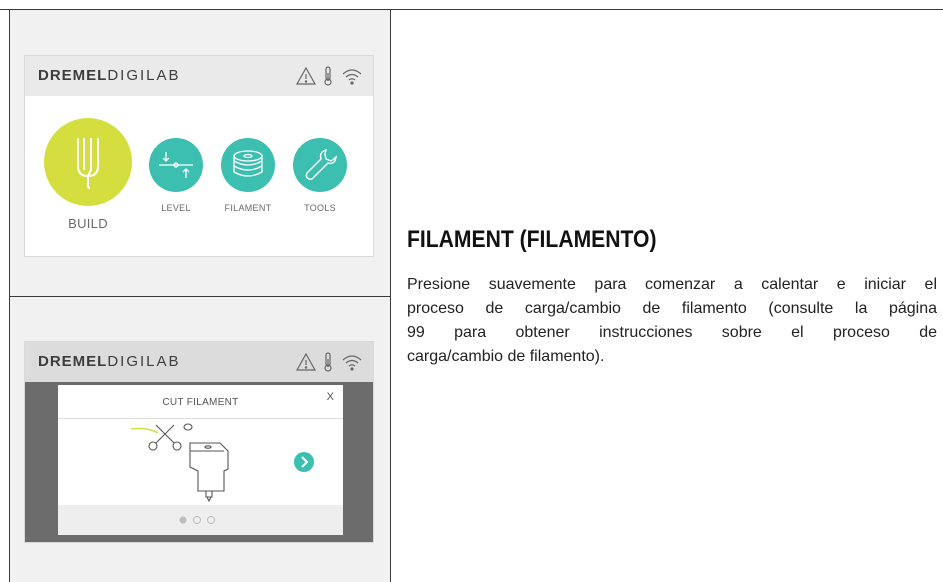 The width and height of the screenshot is (943, 582). I want to click on build-button, so click(88, 162).